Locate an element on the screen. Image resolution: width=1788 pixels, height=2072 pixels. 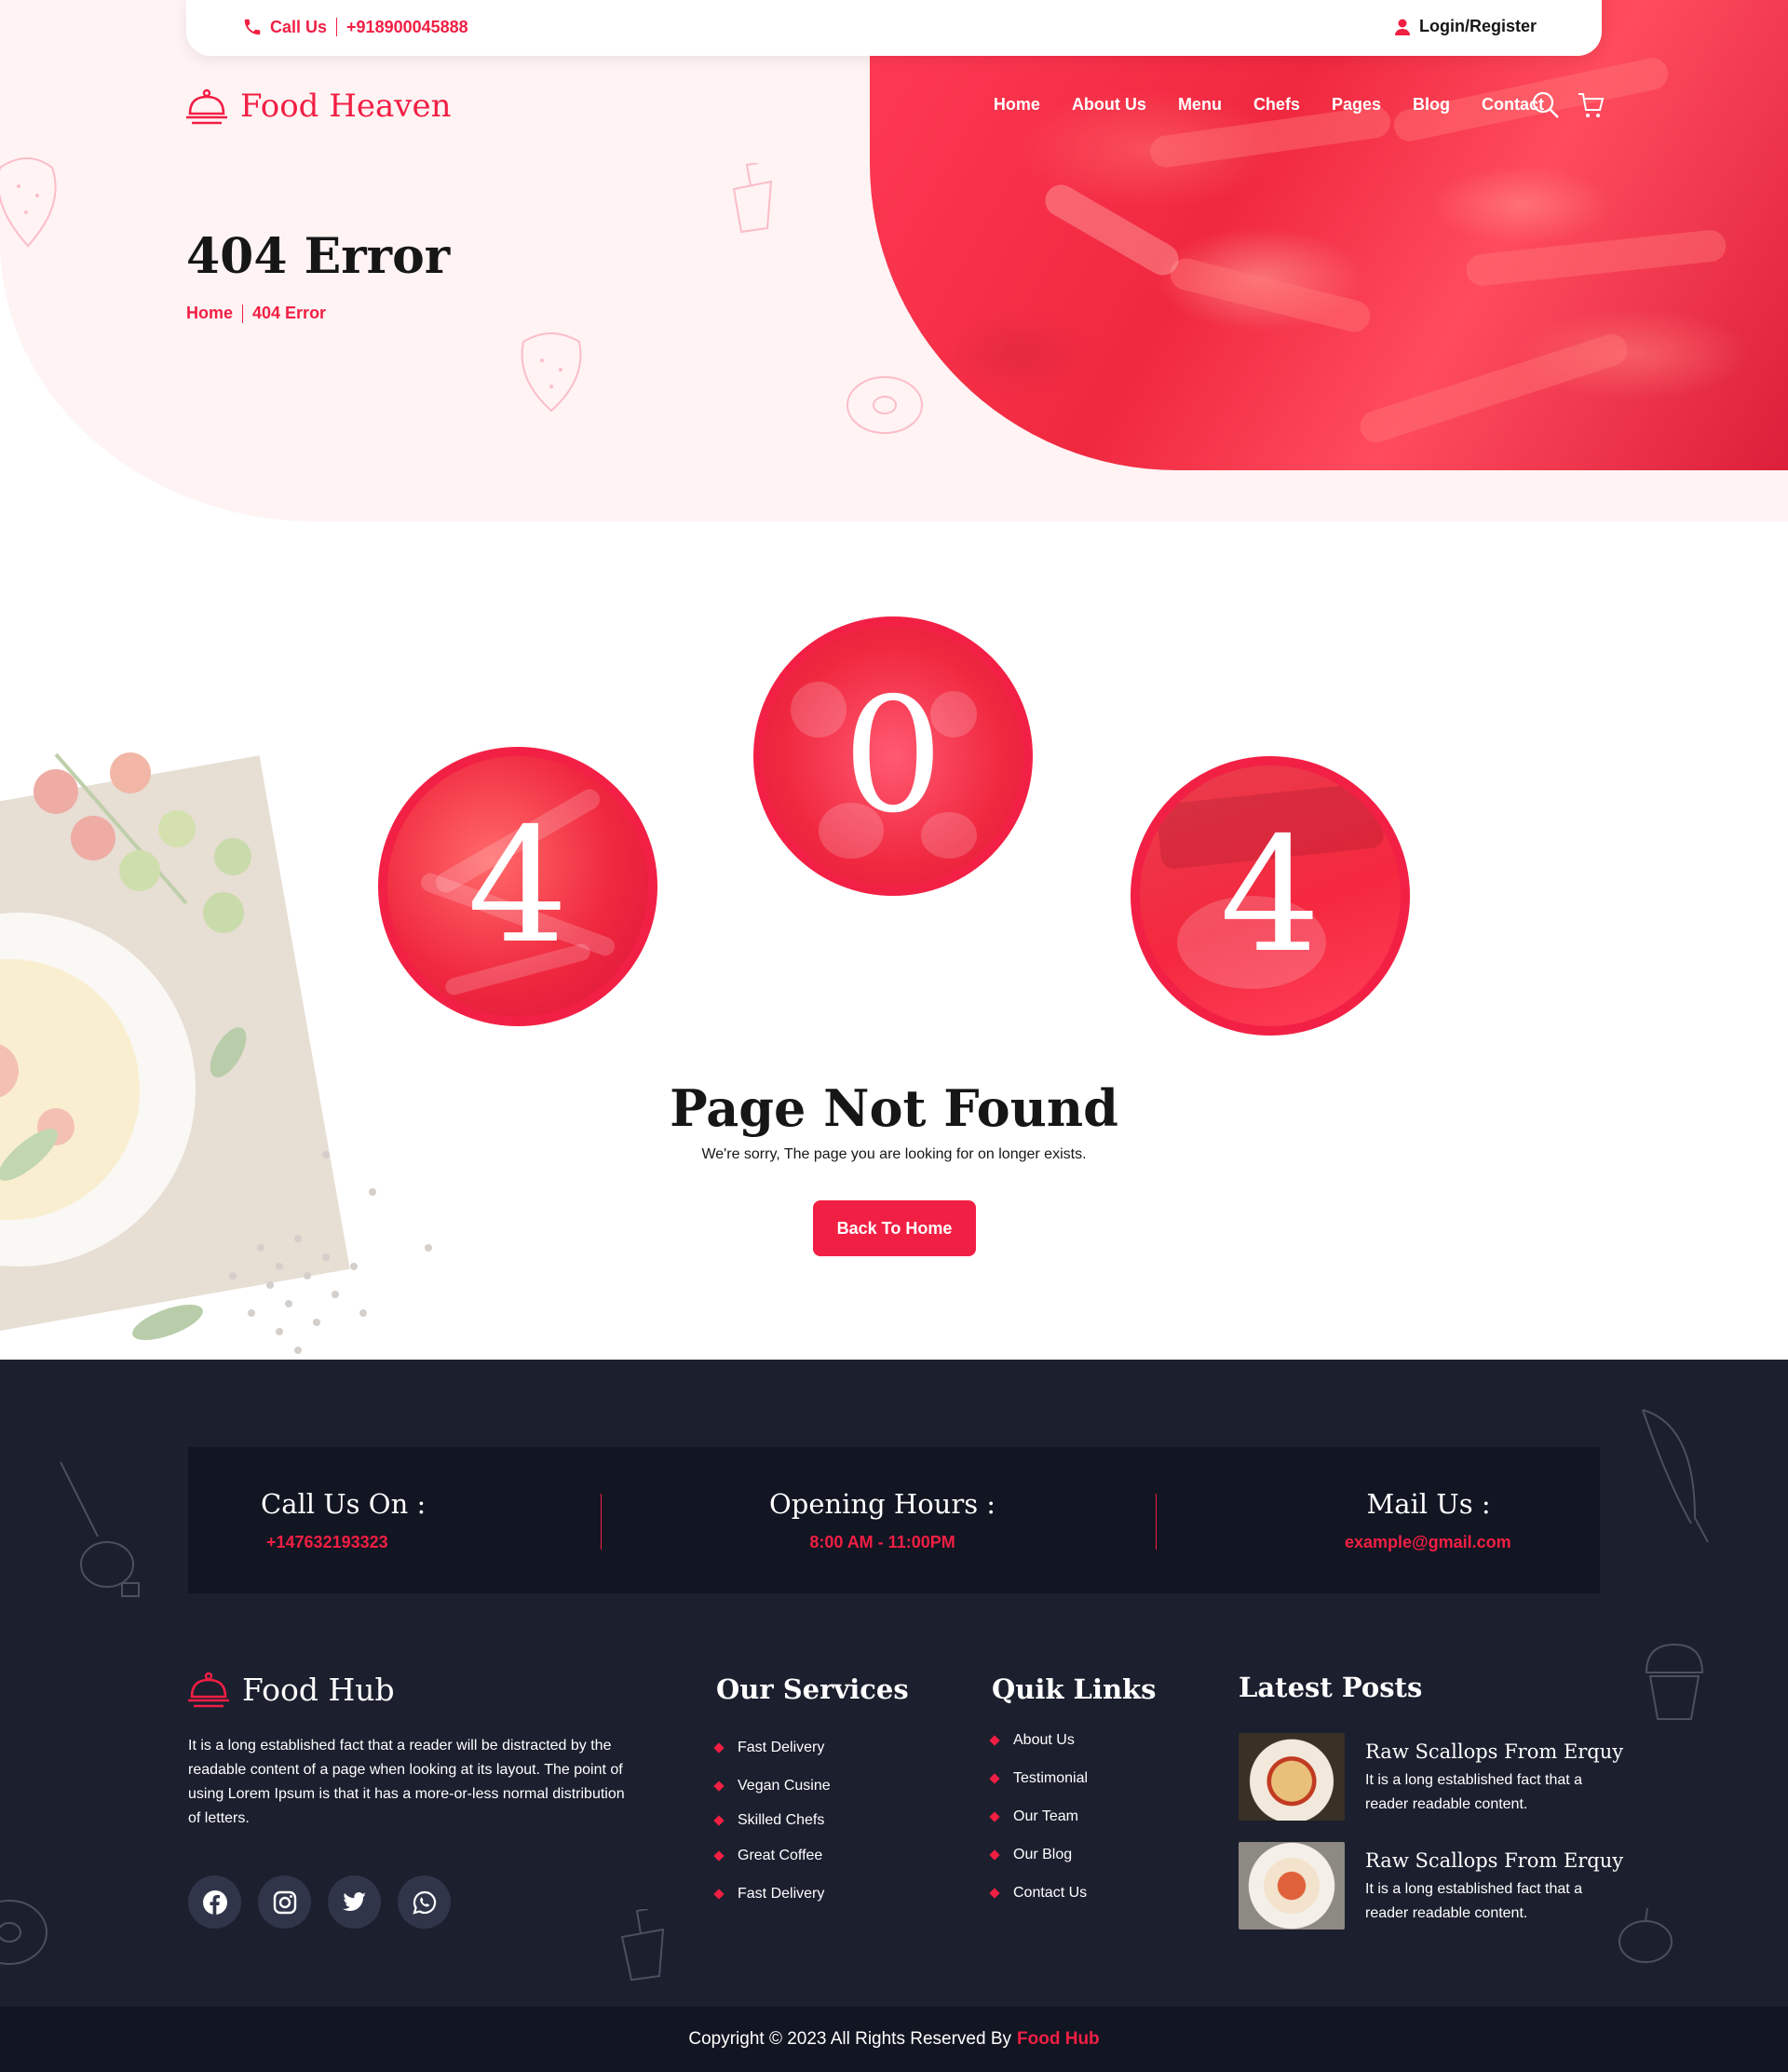
contact-heading: Opening Hours : is located at coordinates (882, 1504).